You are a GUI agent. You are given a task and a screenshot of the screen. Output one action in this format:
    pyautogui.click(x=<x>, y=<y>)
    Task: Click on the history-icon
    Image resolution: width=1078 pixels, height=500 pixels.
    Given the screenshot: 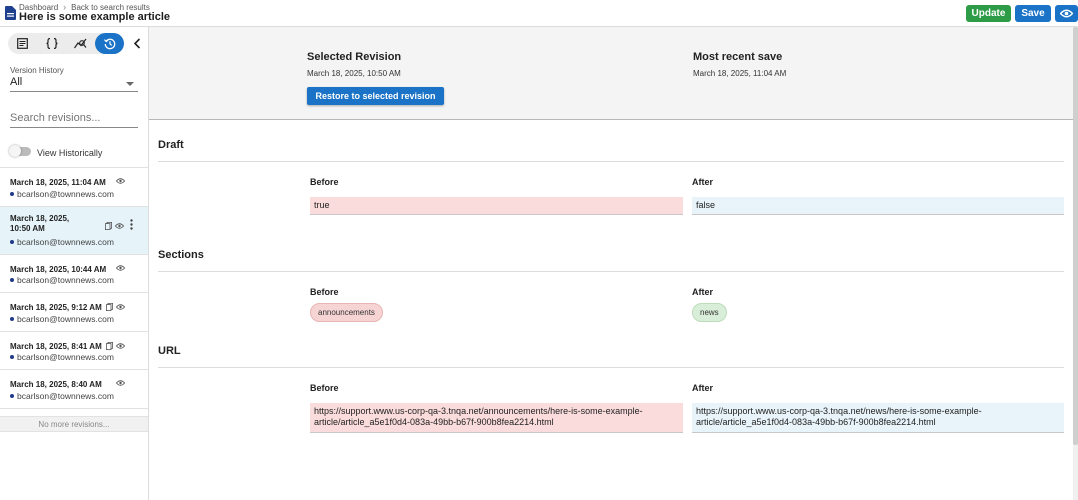 What is the action you would take?
    pyautogui.click(x=109, y=43)
    